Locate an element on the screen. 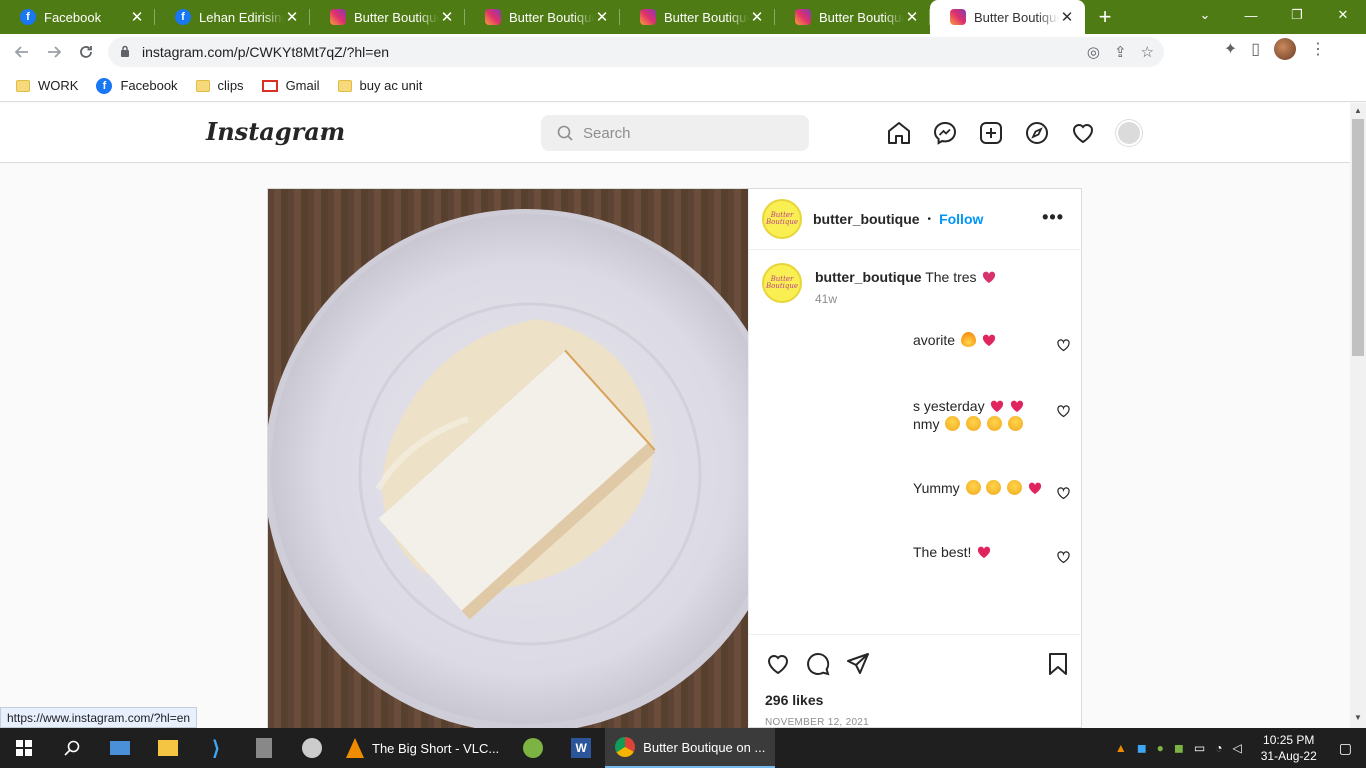  fire-emoji is located at coordinates (968, 339).